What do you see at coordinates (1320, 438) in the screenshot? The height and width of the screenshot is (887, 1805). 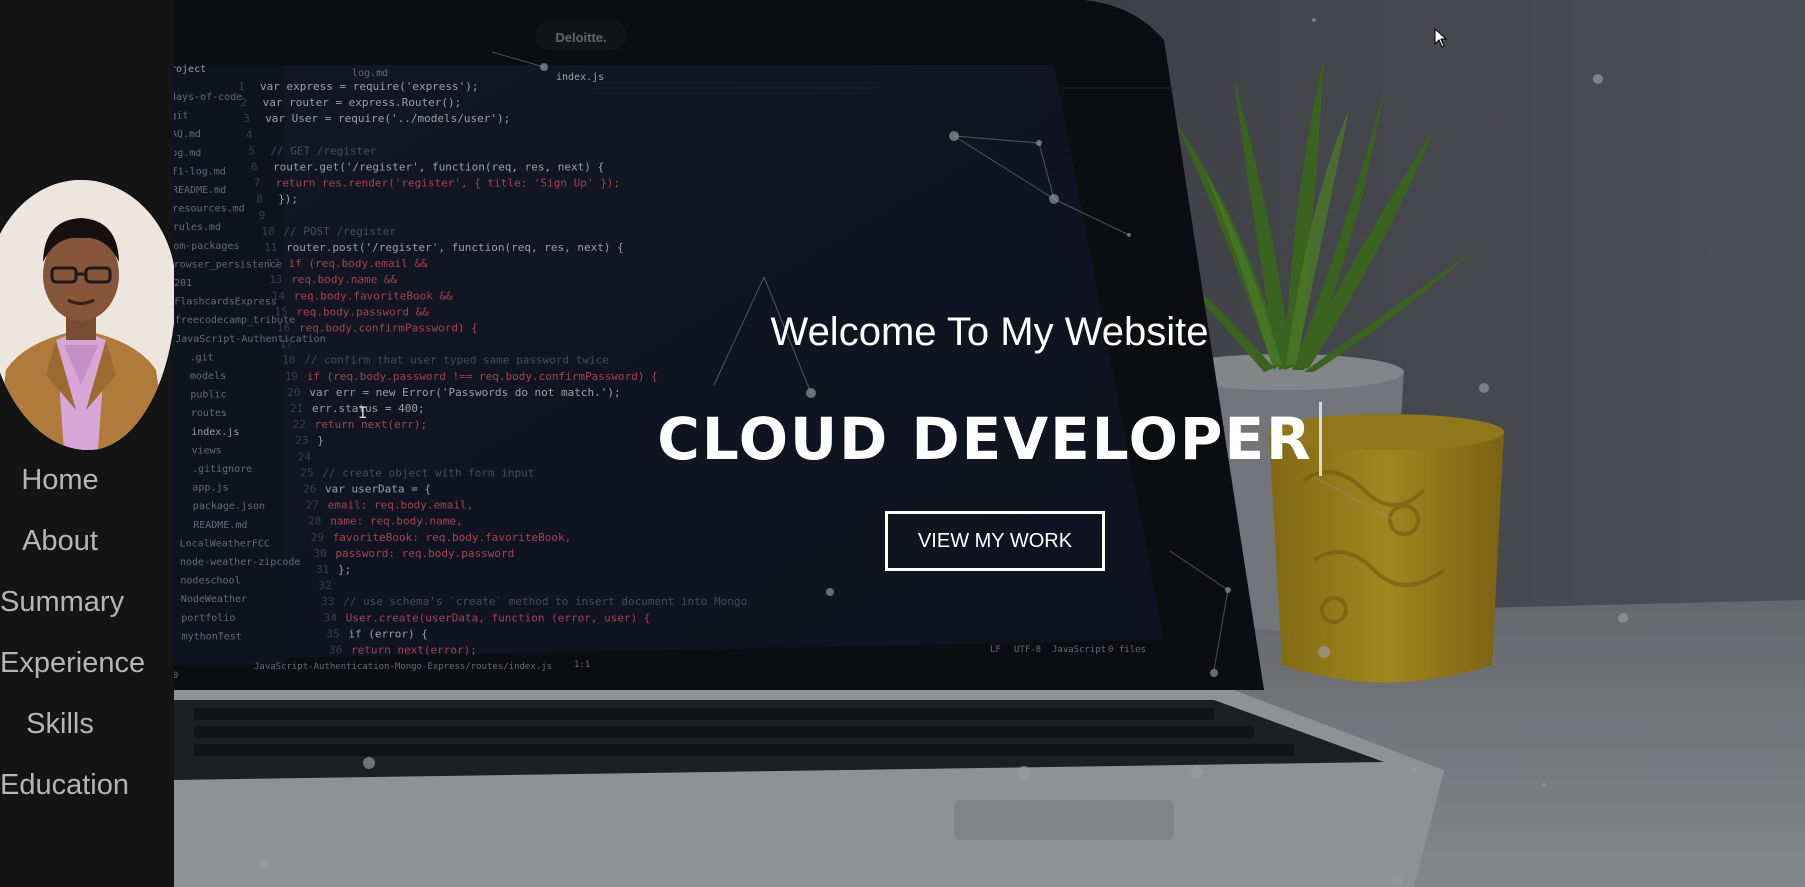 I see `typing-caret` at bounding box center [1320, 438].